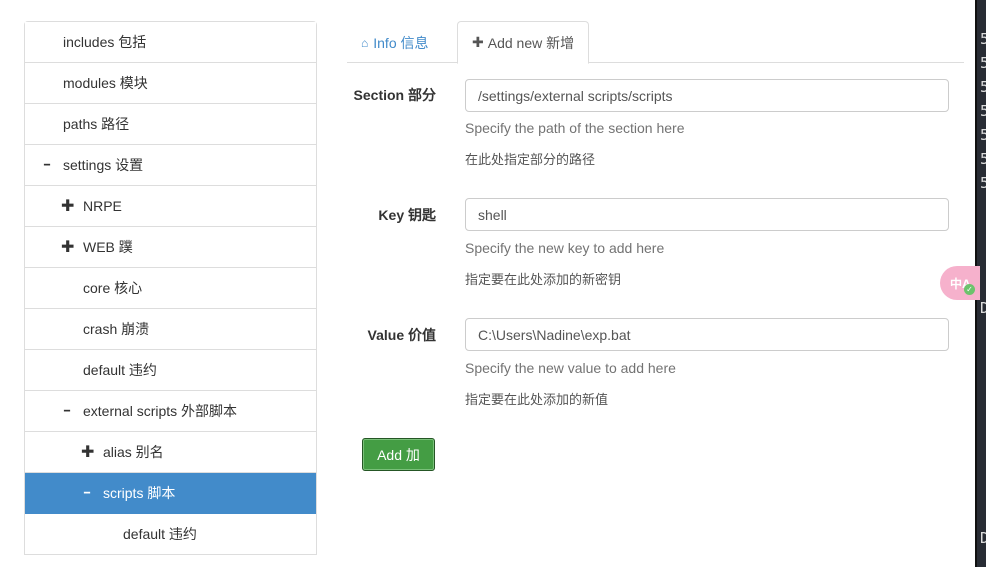 This screenshot has height=567, width=986. I want to click on key-help-cn: 指定要在此处添加的新密钥, so click(543, 279).